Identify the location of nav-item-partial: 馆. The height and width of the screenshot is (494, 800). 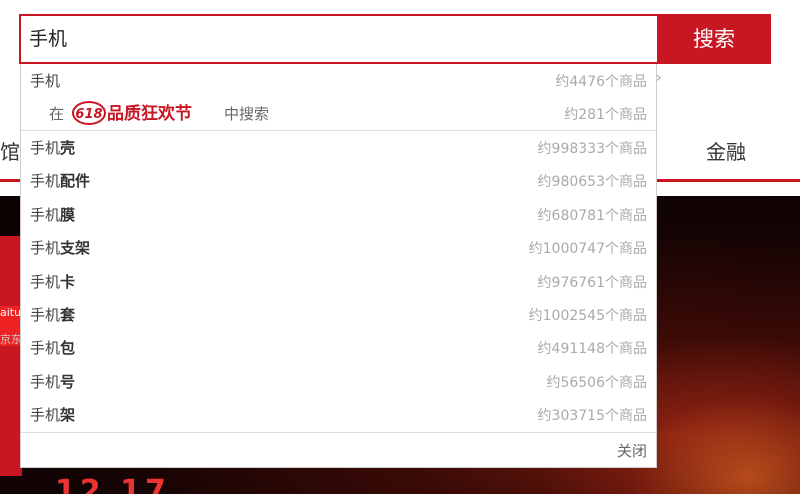
(10, 150).